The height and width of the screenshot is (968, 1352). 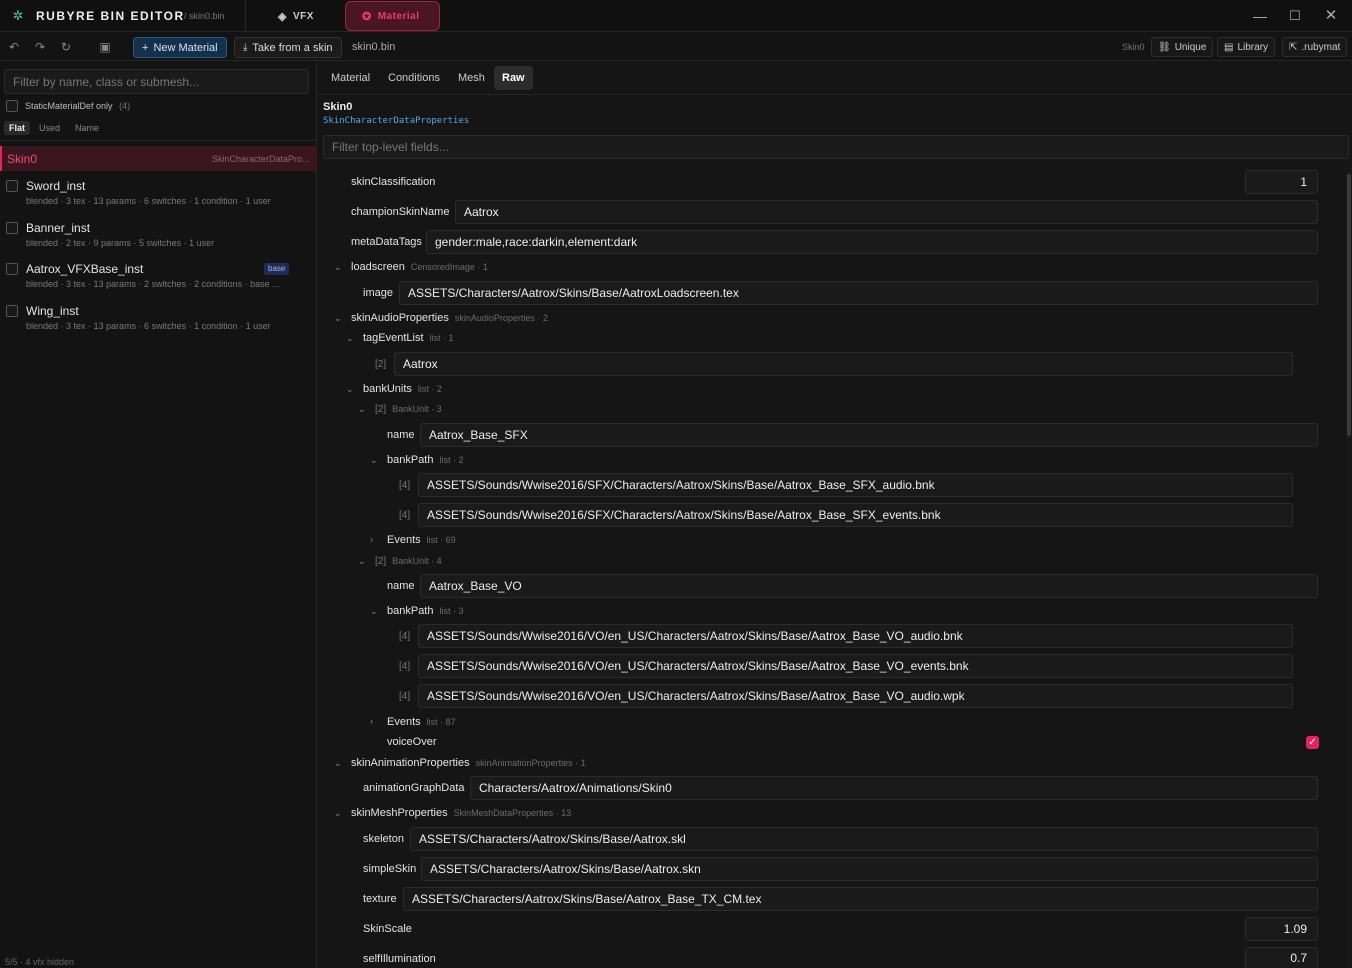 What do you see at coordinates (1293, 47) in the screenshot?
I see `export-icon: ⇱` at bounding box center [1293, 47].